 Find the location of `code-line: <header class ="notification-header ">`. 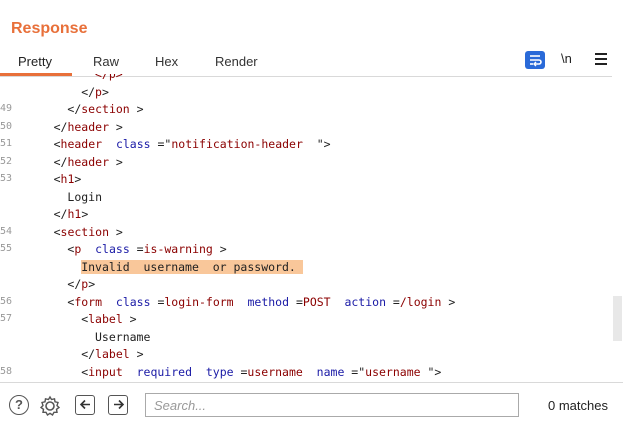

code-line: <header class ="notification-header "> is located at coordinates (192, 144).